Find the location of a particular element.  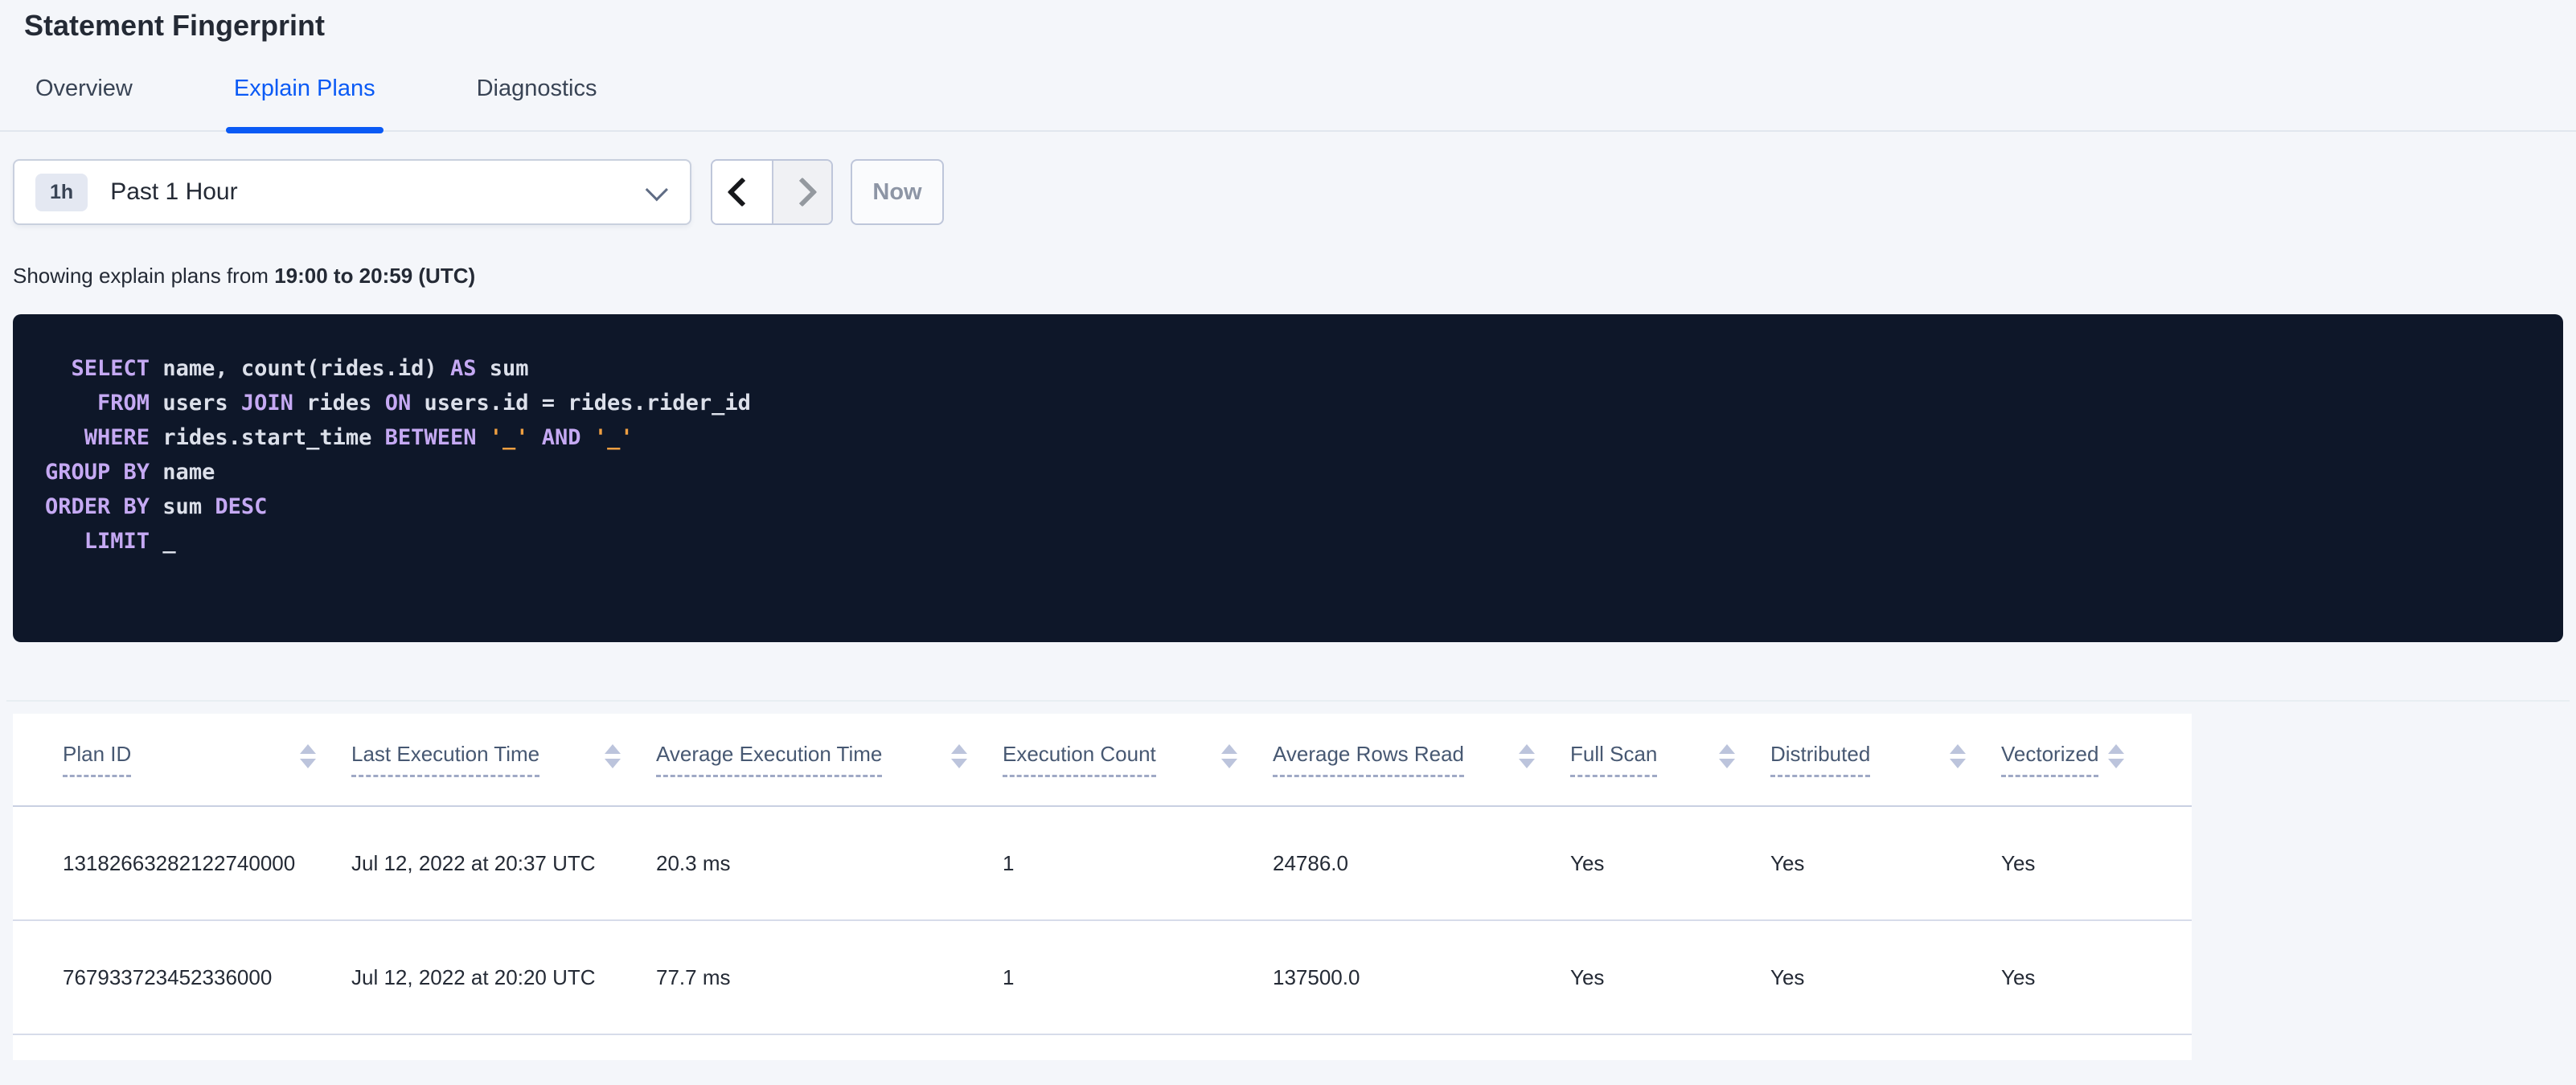

chevron-right-icon is located at coordinates (803, 192).